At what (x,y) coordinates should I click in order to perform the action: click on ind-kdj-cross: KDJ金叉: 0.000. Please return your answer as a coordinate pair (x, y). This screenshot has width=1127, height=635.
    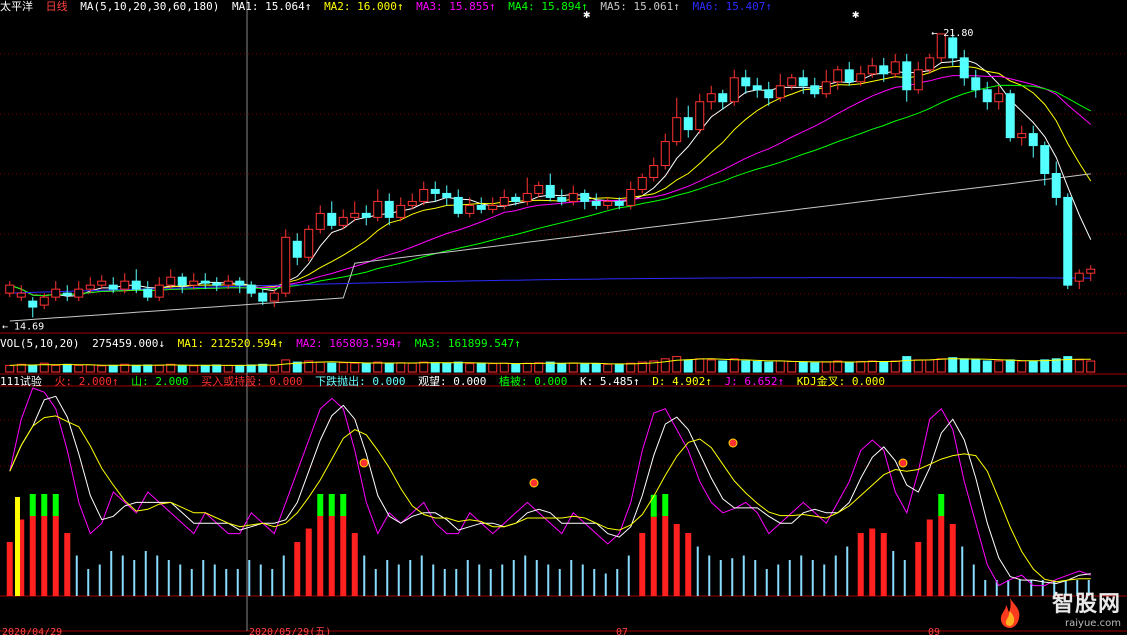
    Looking at the image, I should click on (840, 381).